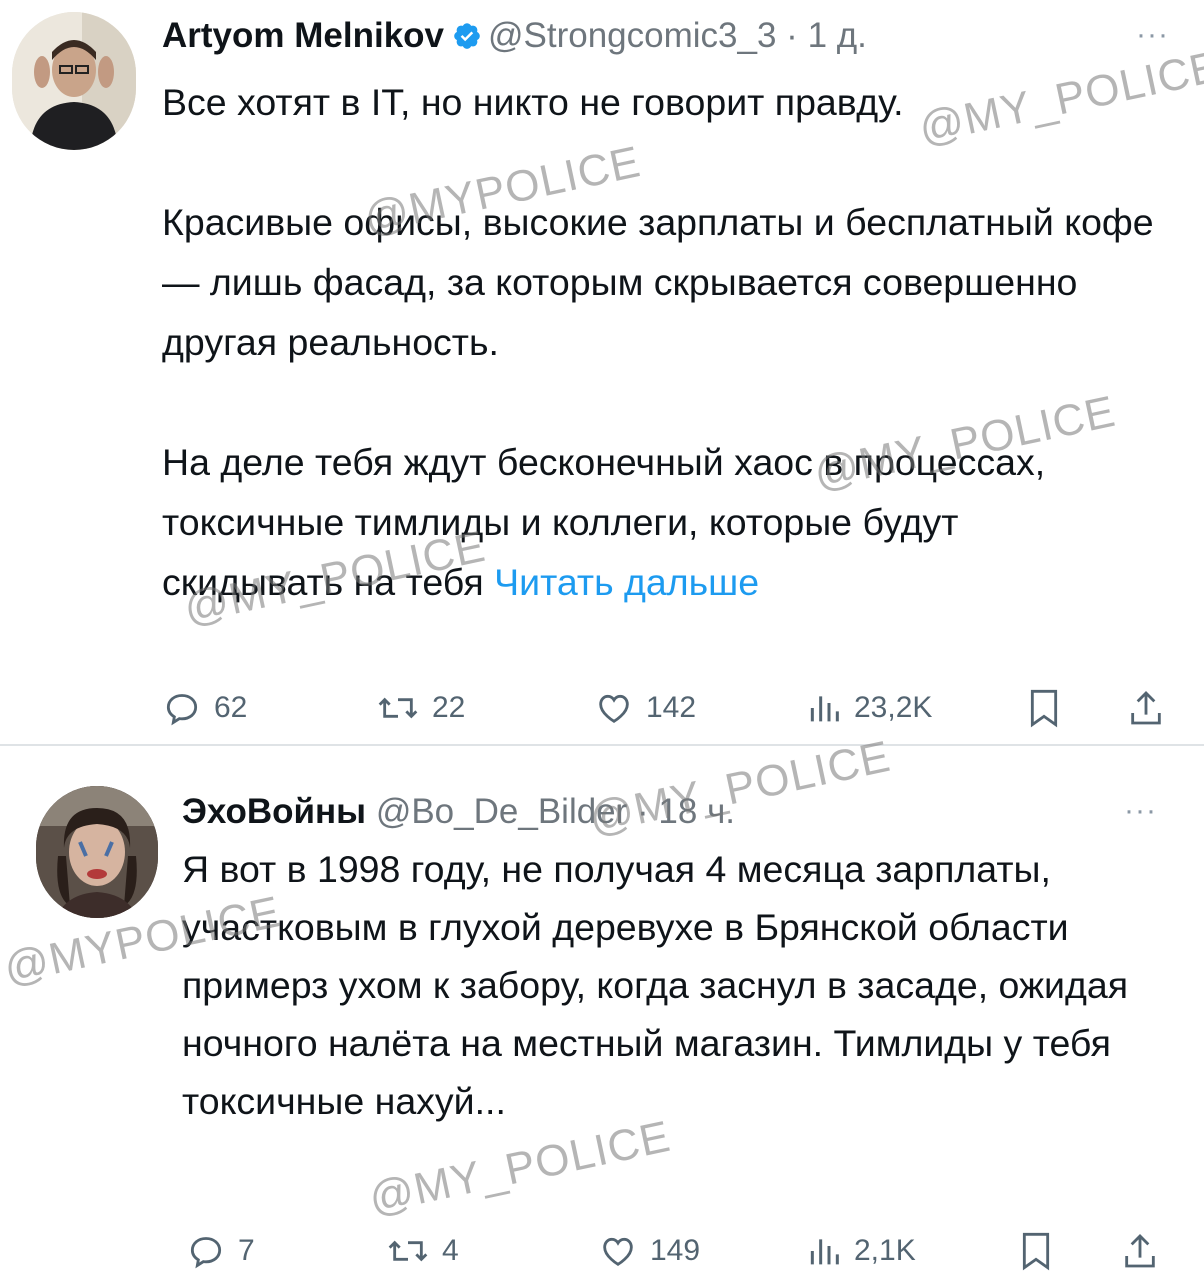  I want to click on like-count: 142, so click(671, 707).